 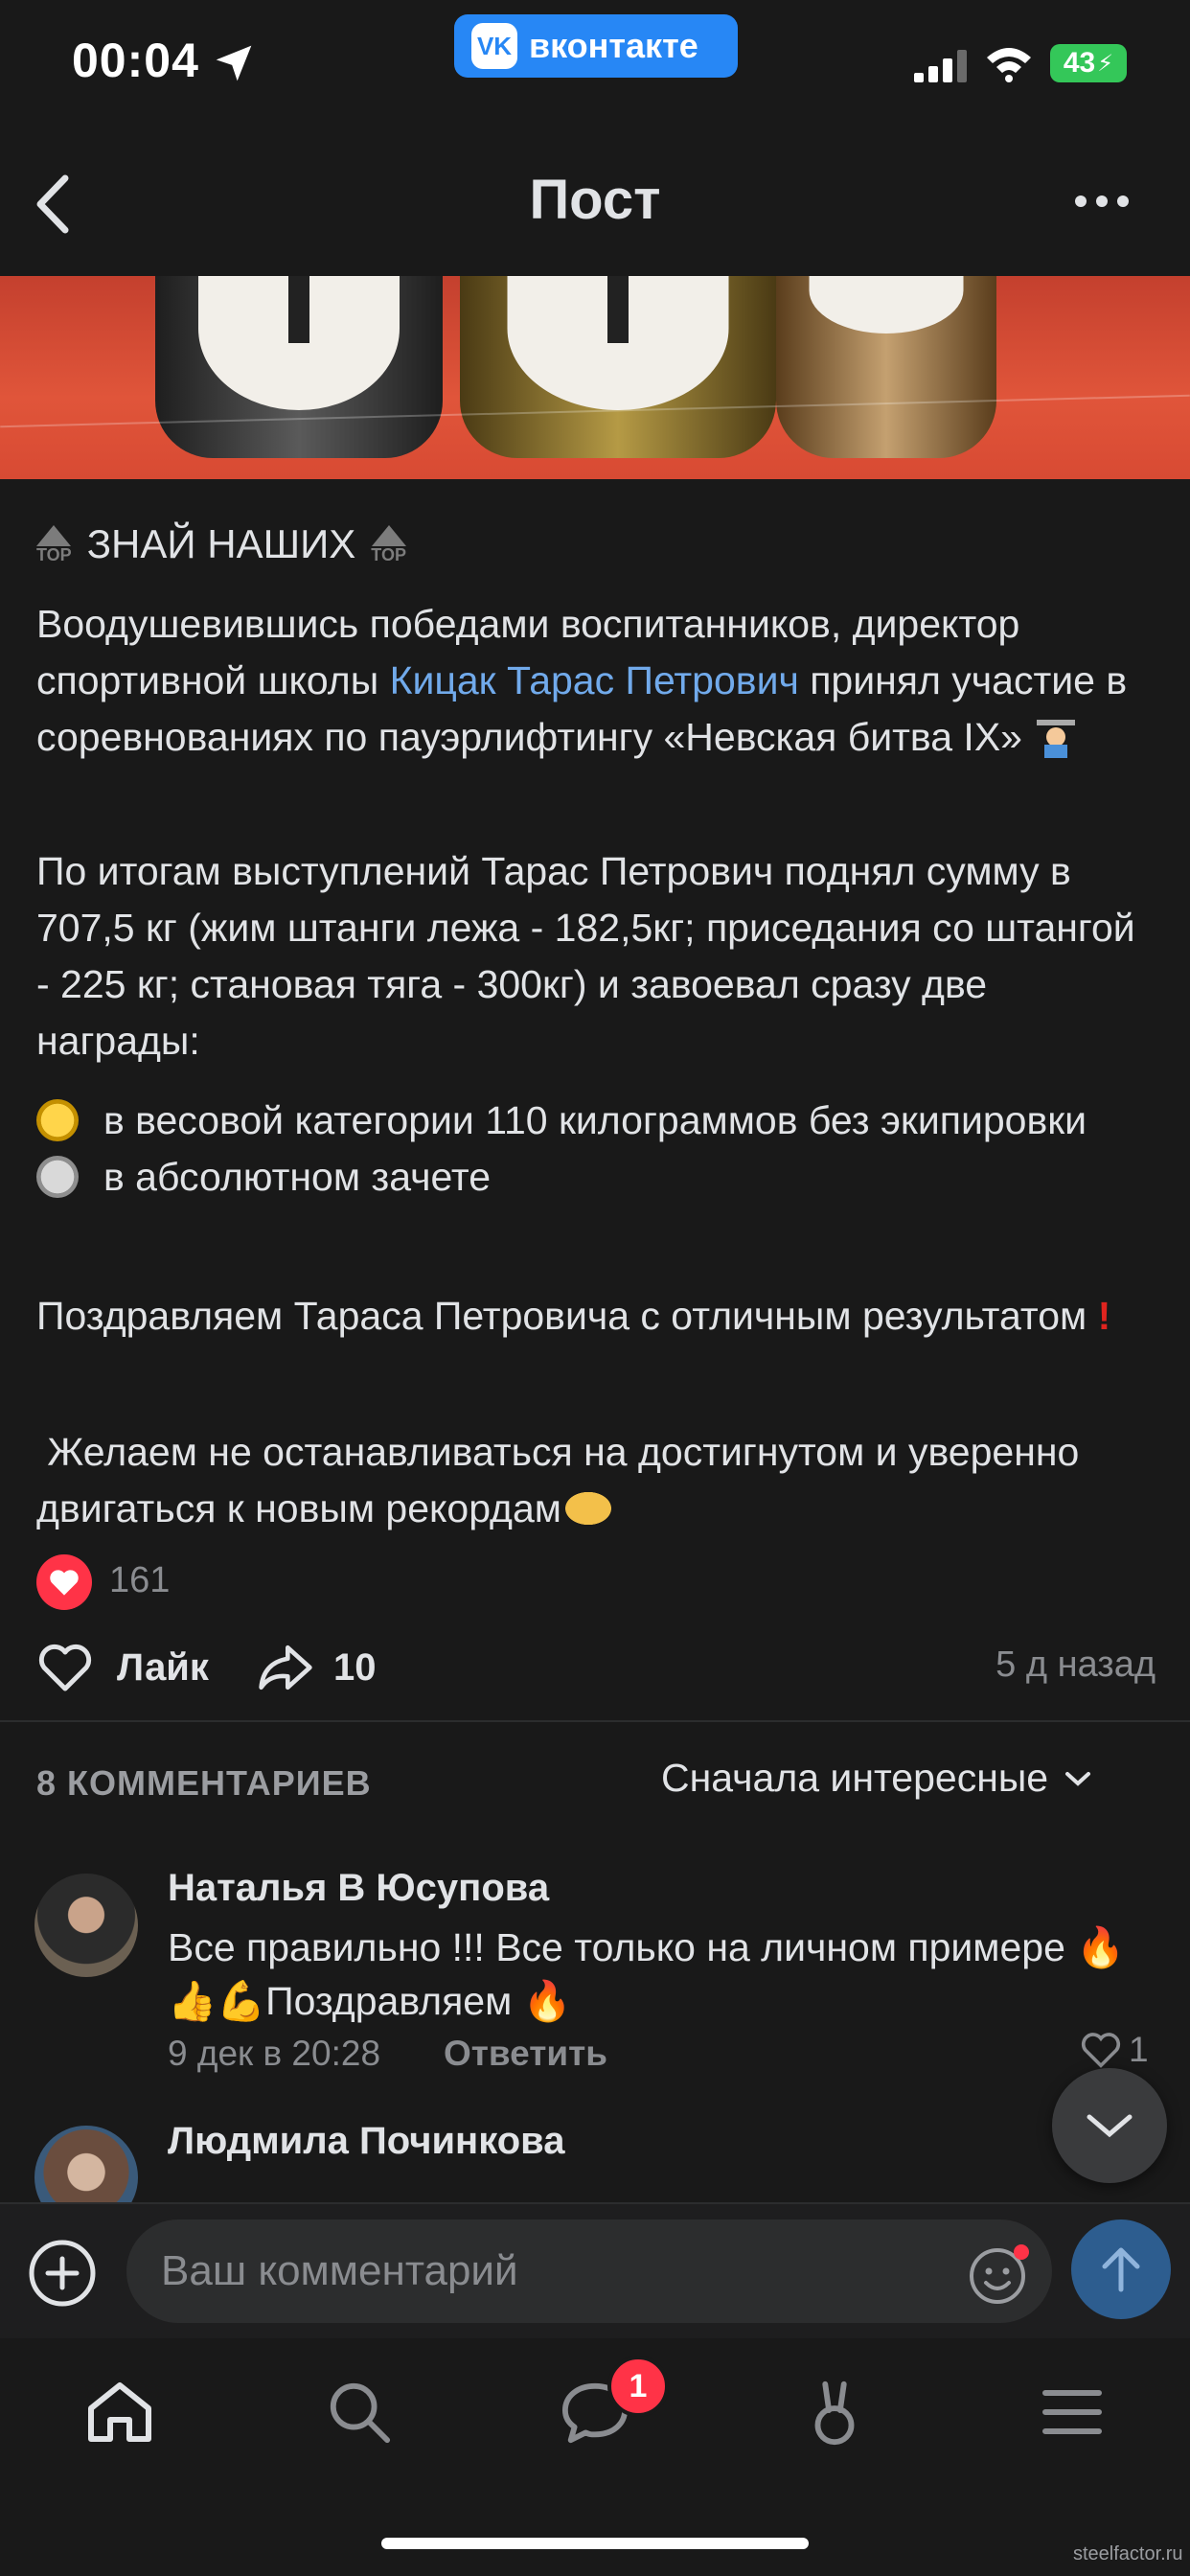 I want to click on comment-date: 9 дек в 20:28, so click(x=274, y=2053).